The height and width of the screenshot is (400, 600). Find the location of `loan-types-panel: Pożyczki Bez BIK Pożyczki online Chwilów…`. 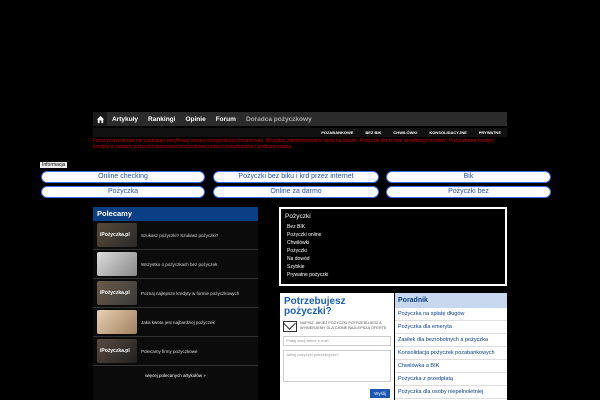

loan-types-panel: Pożyczki Bez BIK Pożyczki online Chwilów… is located at coordinates (393, 246).